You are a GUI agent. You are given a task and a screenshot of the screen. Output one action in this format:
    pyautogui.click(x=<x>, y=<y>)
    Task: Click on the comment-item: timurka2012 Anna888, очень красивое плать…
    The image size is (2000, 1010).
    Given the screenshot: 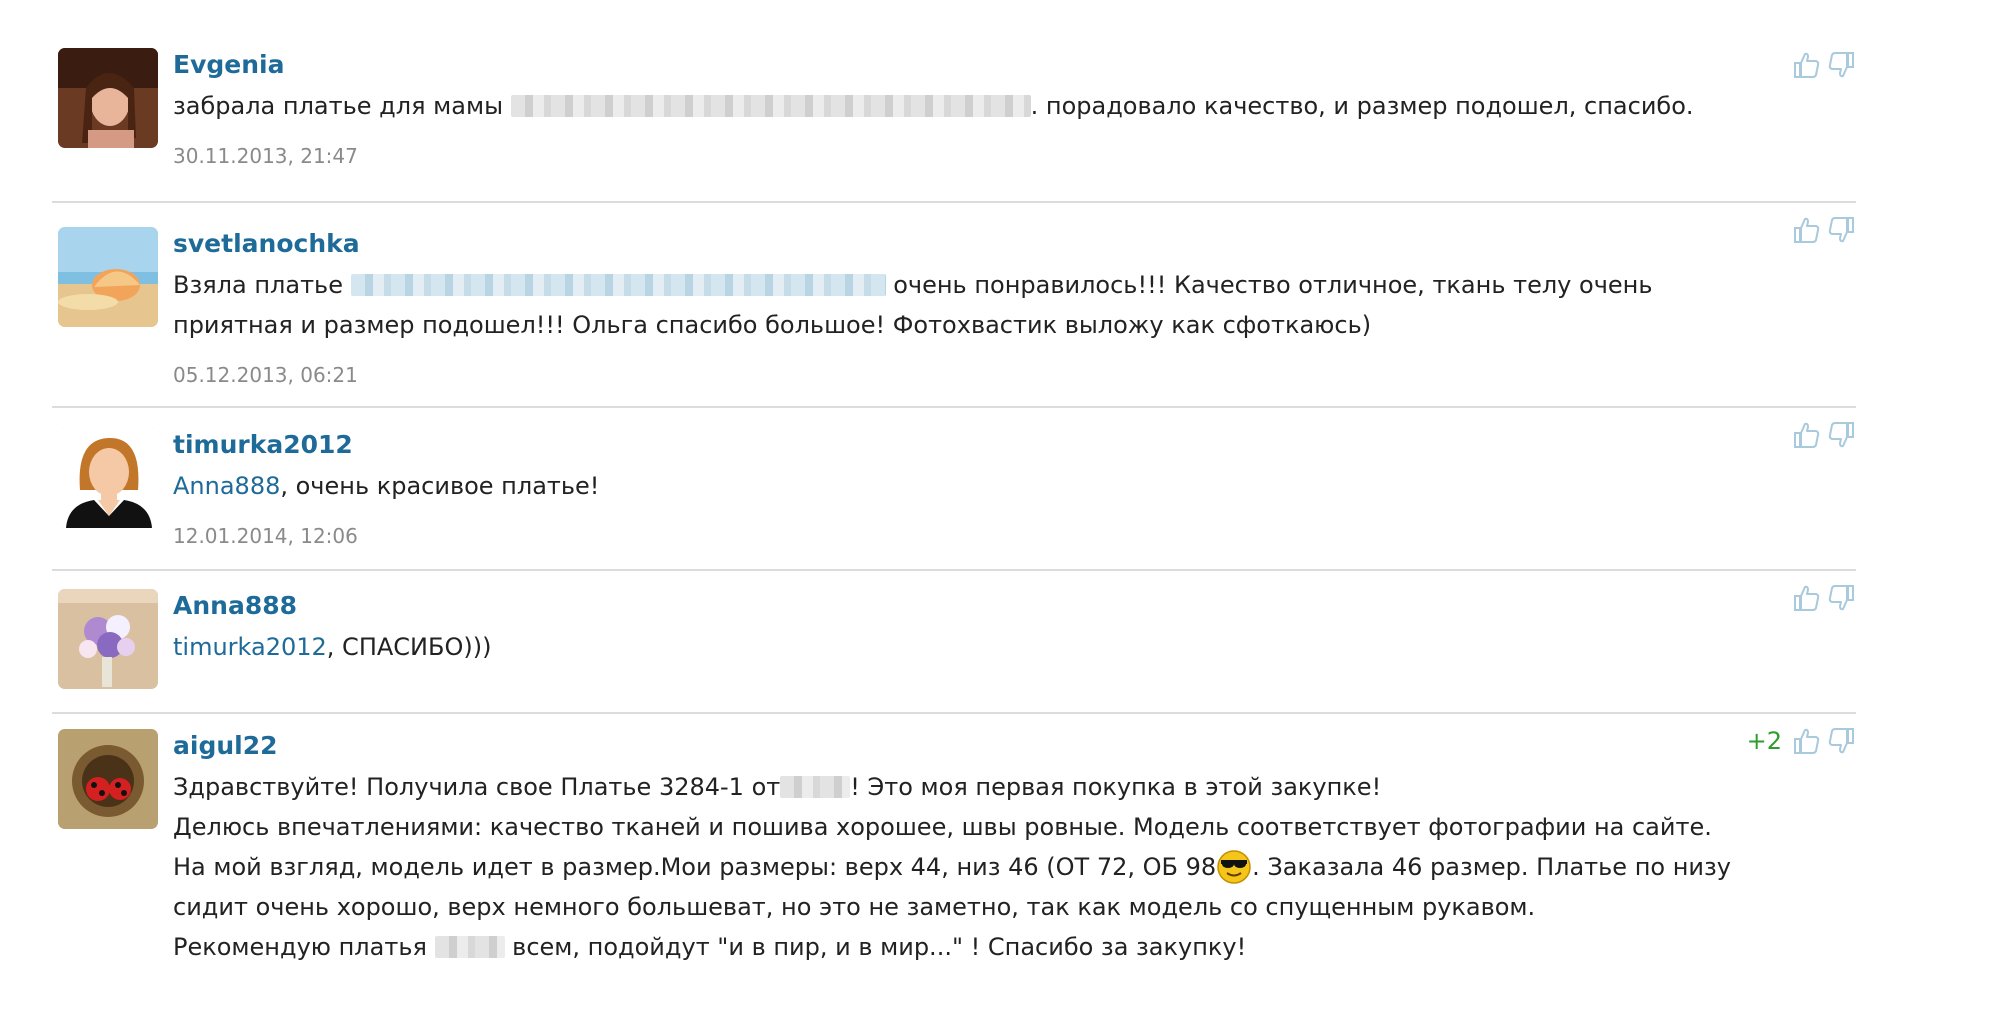 What is the action you would take?
    pyautogui.click(x=954, y=489)
    